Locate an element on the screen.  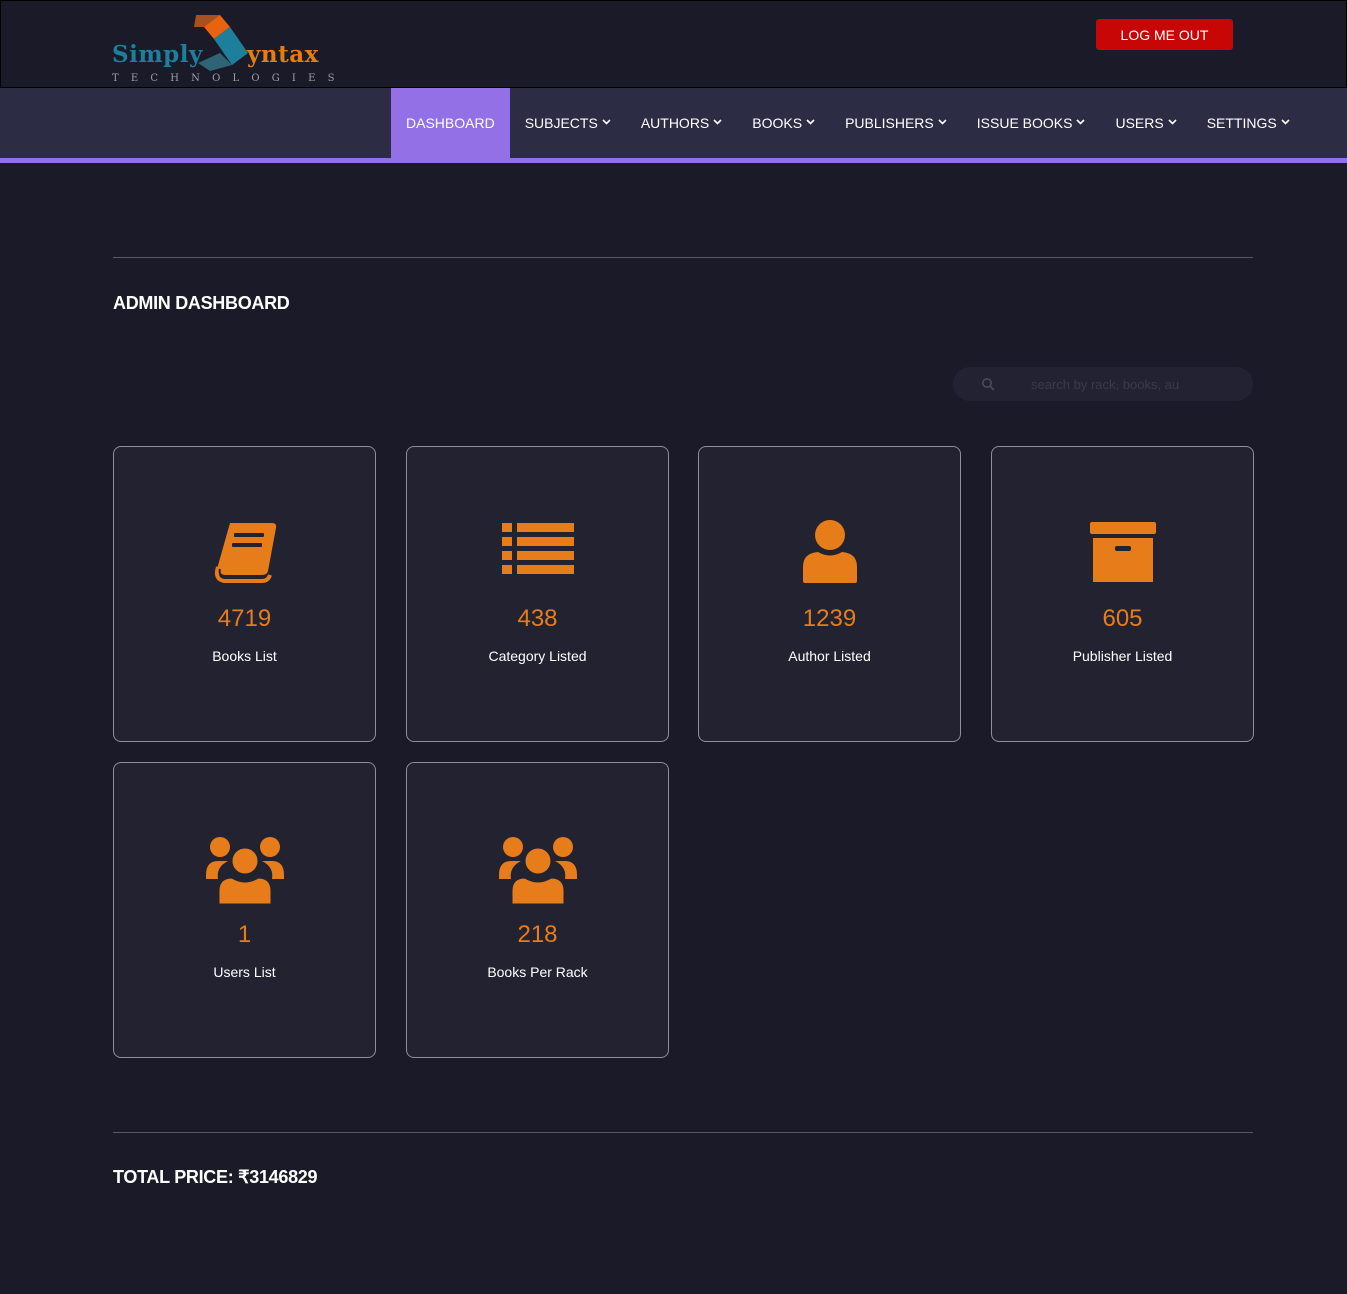
publisher-label: Publisher Listed is located at coordinates (1122, 656).